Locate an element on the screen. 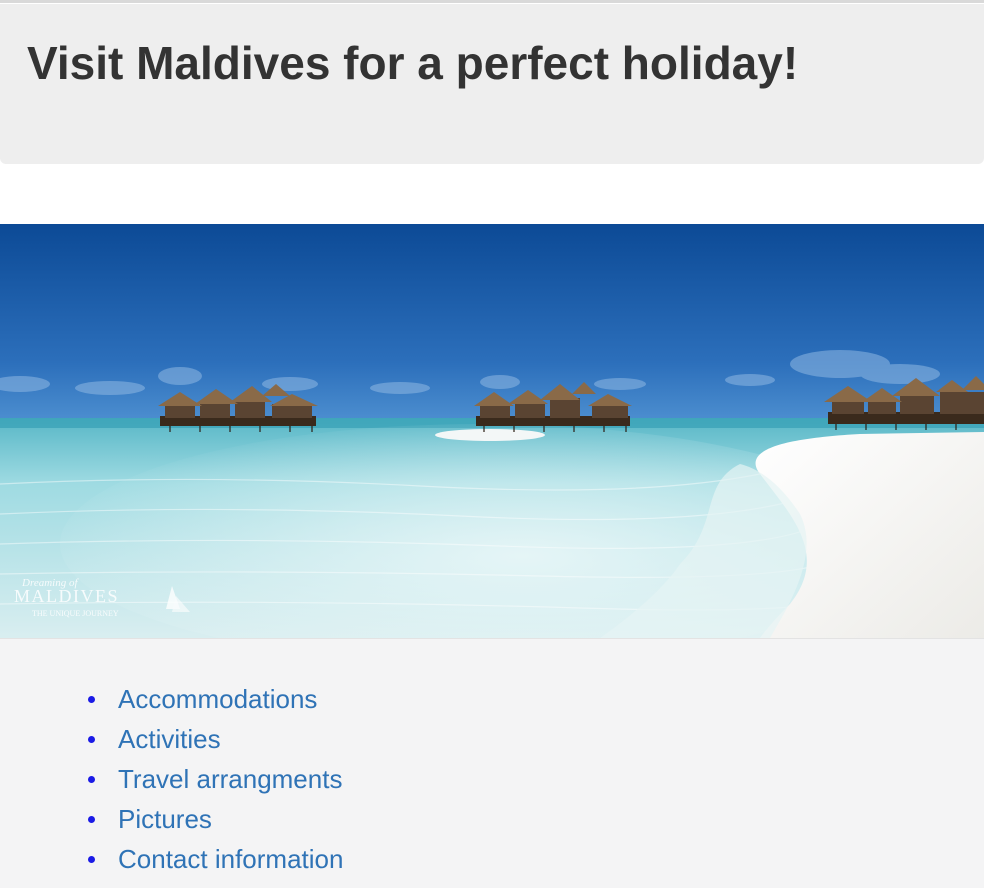  nav-link-travel-arrangements: Travel arrangments is located at coordinates (230, 779).